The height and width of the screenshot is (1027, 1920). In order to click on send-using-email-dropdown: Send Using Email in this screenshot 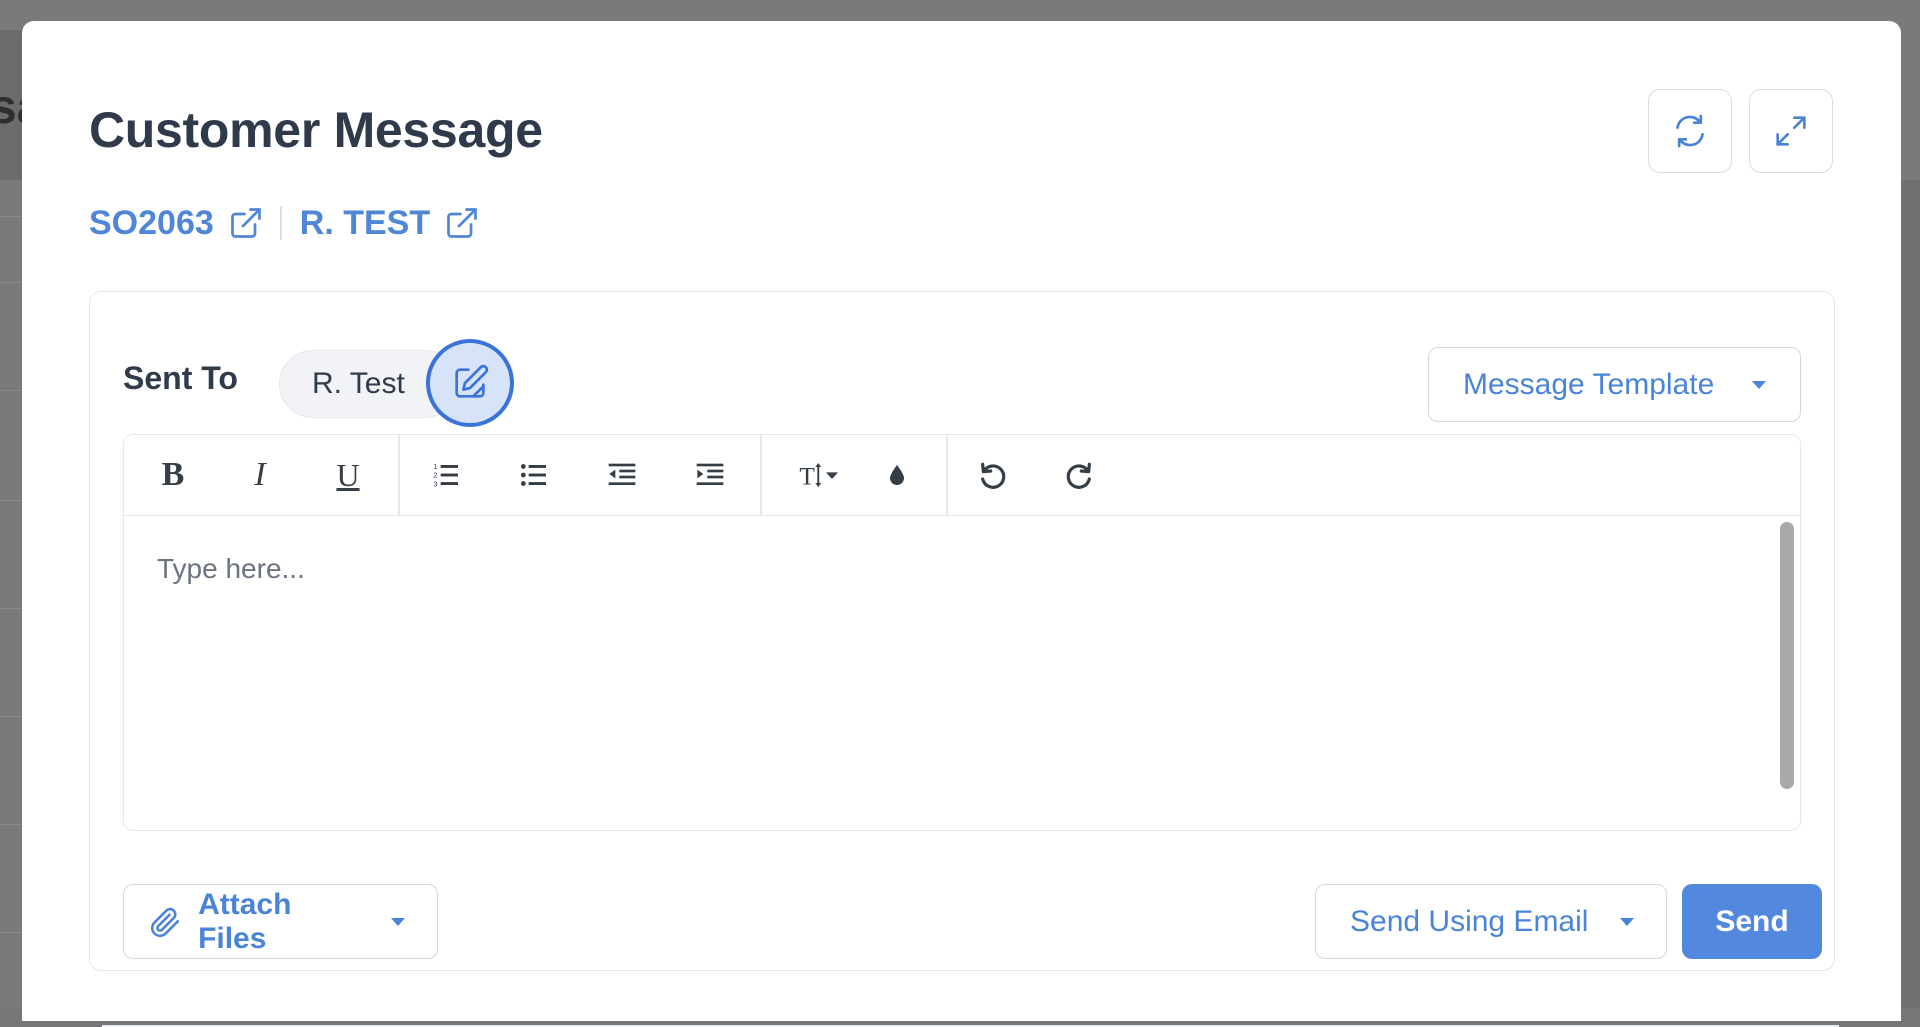, I will do `click(1491, 921)`.